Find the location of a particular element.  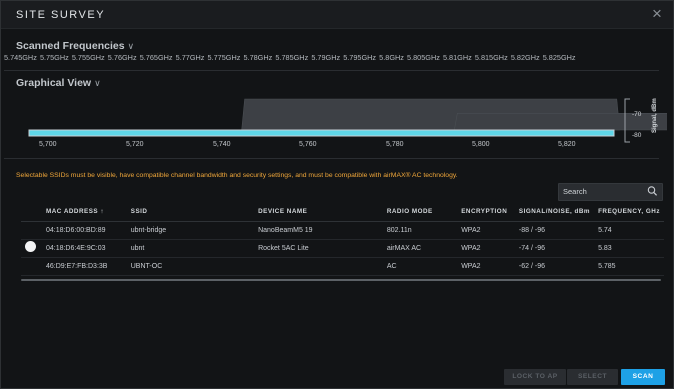

sort-ascending-icon: ↑ is located at coordinates (102, 211).